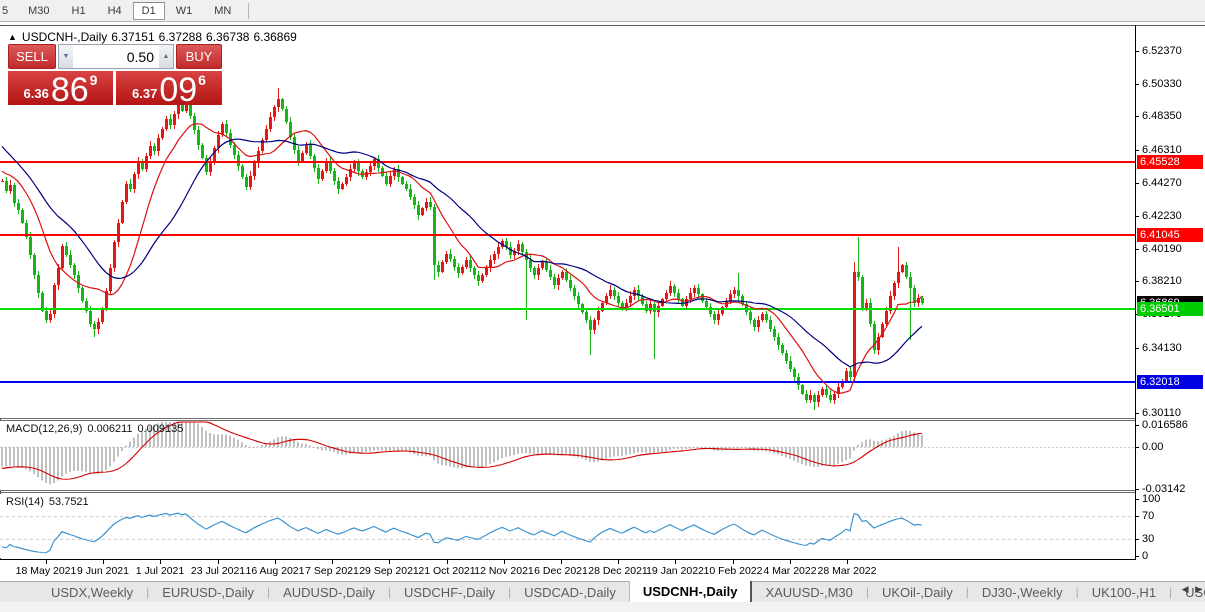 The image size is (1205, 612). What do you see at coordinates (447, 571) in the screenshot?
I see `date-tick-label: 21 Oct 2021` at bounding box center [447, 571].